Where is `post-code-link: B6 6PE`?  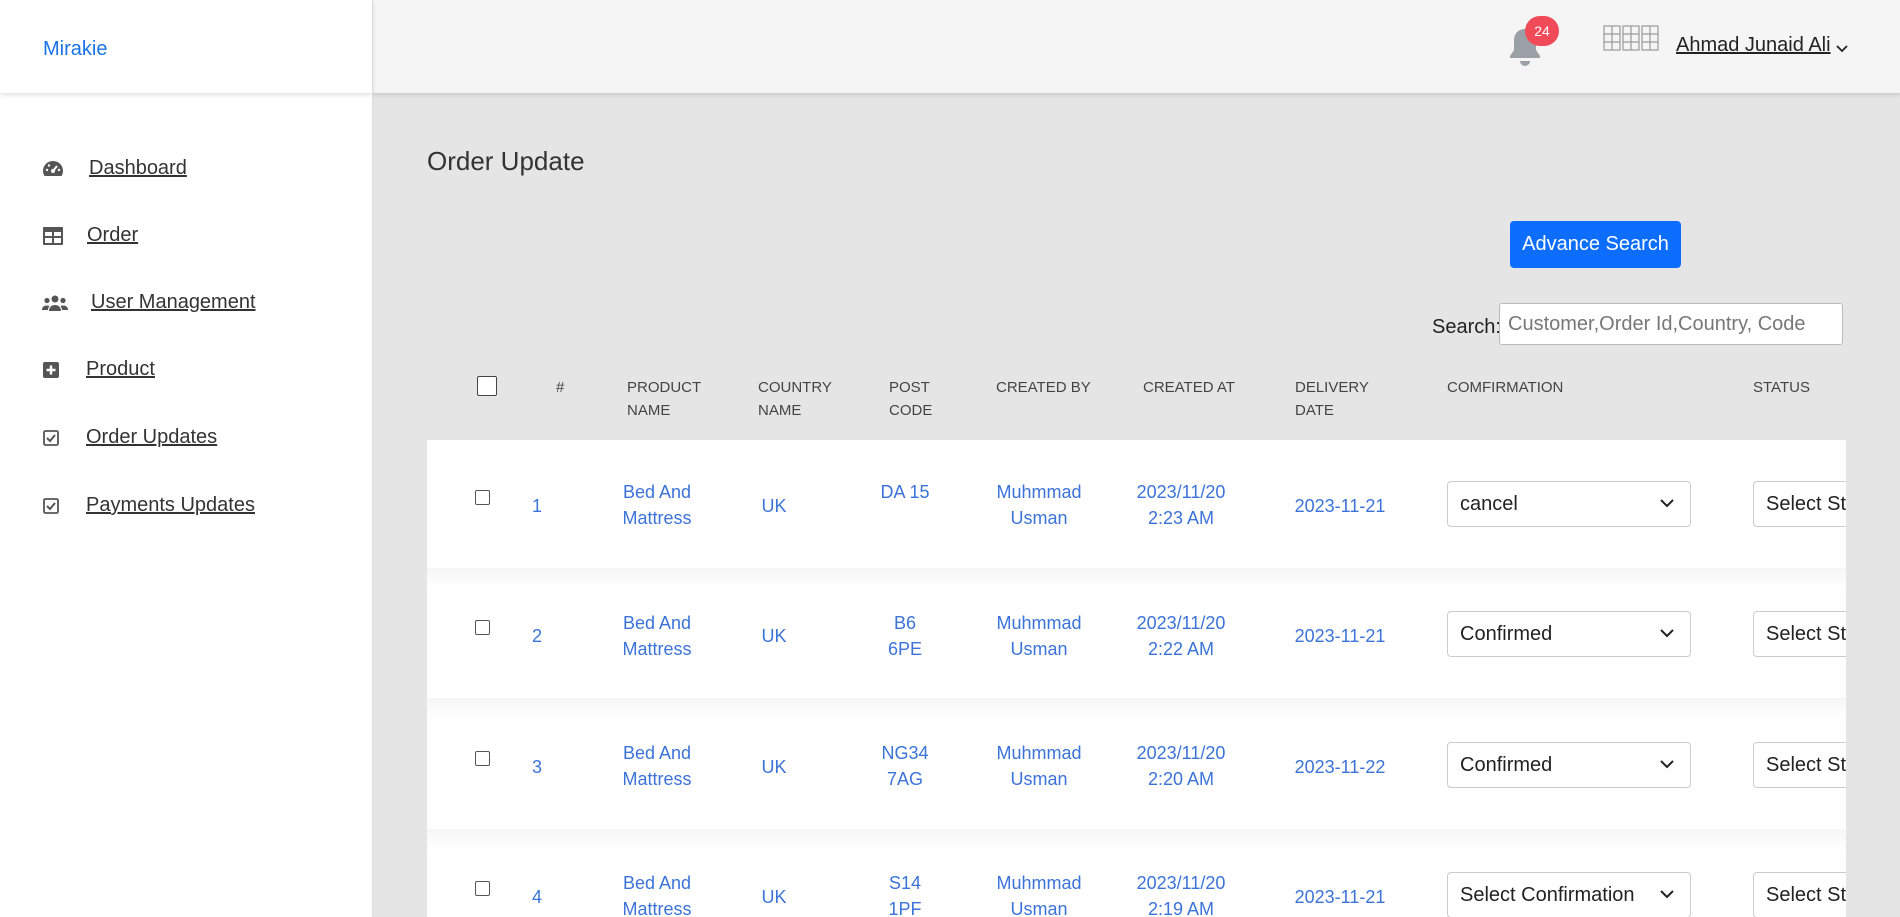
post-code-link: B6 6PE is located at coordinates (905, 636).